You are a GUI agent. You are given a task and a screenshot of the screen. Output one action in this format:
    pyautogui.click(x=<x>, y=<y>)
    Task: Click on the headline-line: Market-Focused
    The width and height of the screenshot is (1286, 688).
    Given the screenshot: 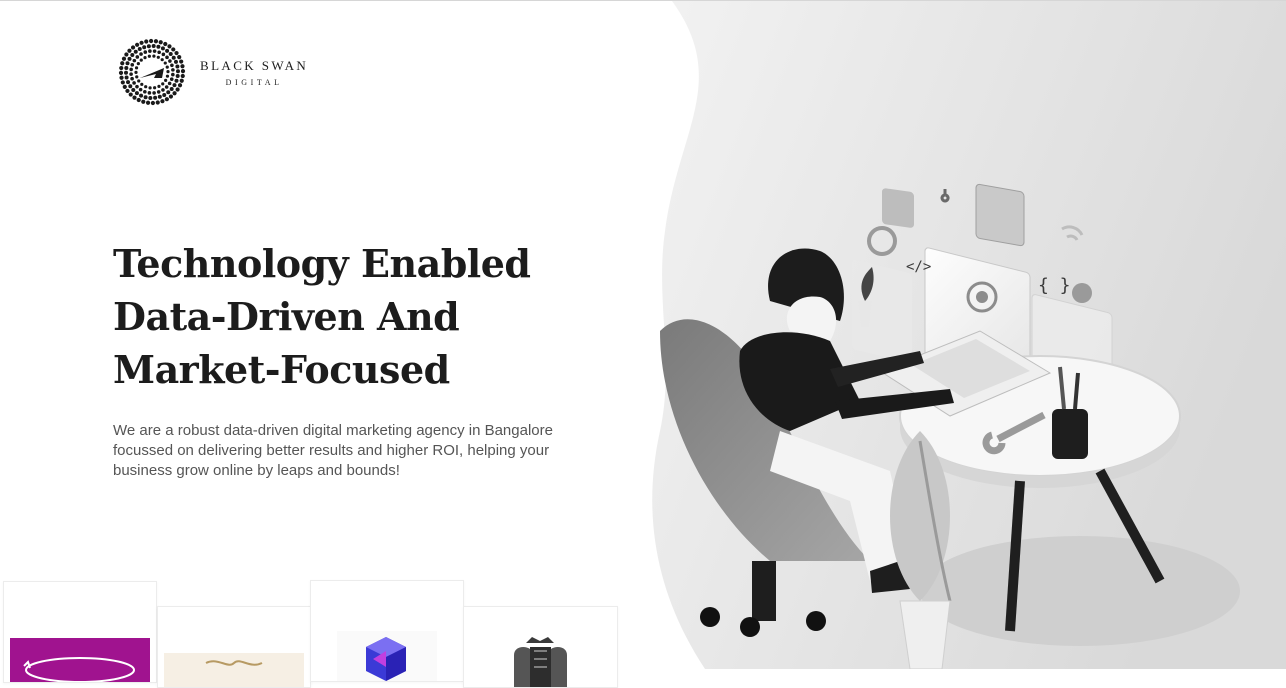 What is the action you would take?
    pyautogui.click(x=281, y=369)
    